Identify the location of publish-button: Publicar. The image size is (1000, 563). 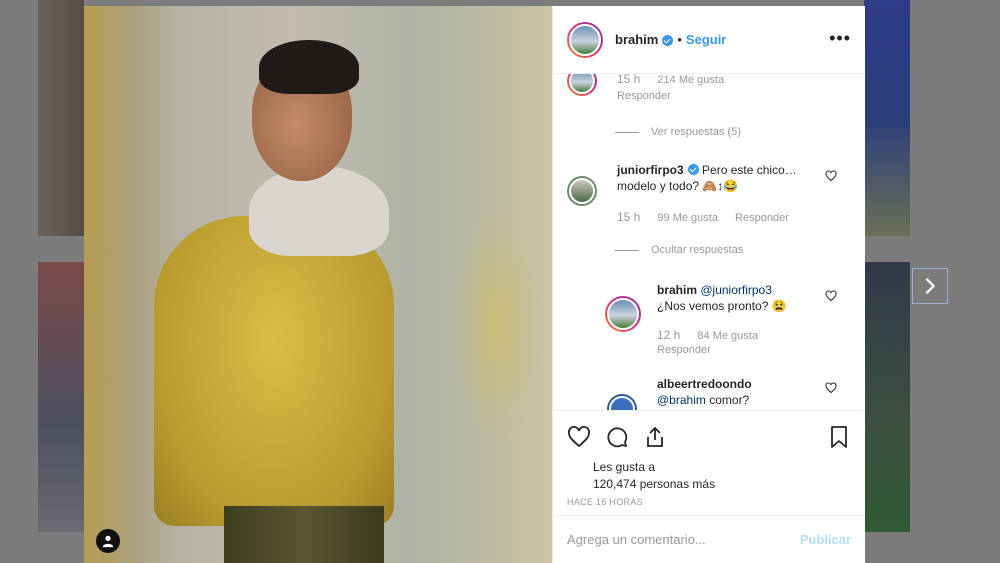
(825, 539).